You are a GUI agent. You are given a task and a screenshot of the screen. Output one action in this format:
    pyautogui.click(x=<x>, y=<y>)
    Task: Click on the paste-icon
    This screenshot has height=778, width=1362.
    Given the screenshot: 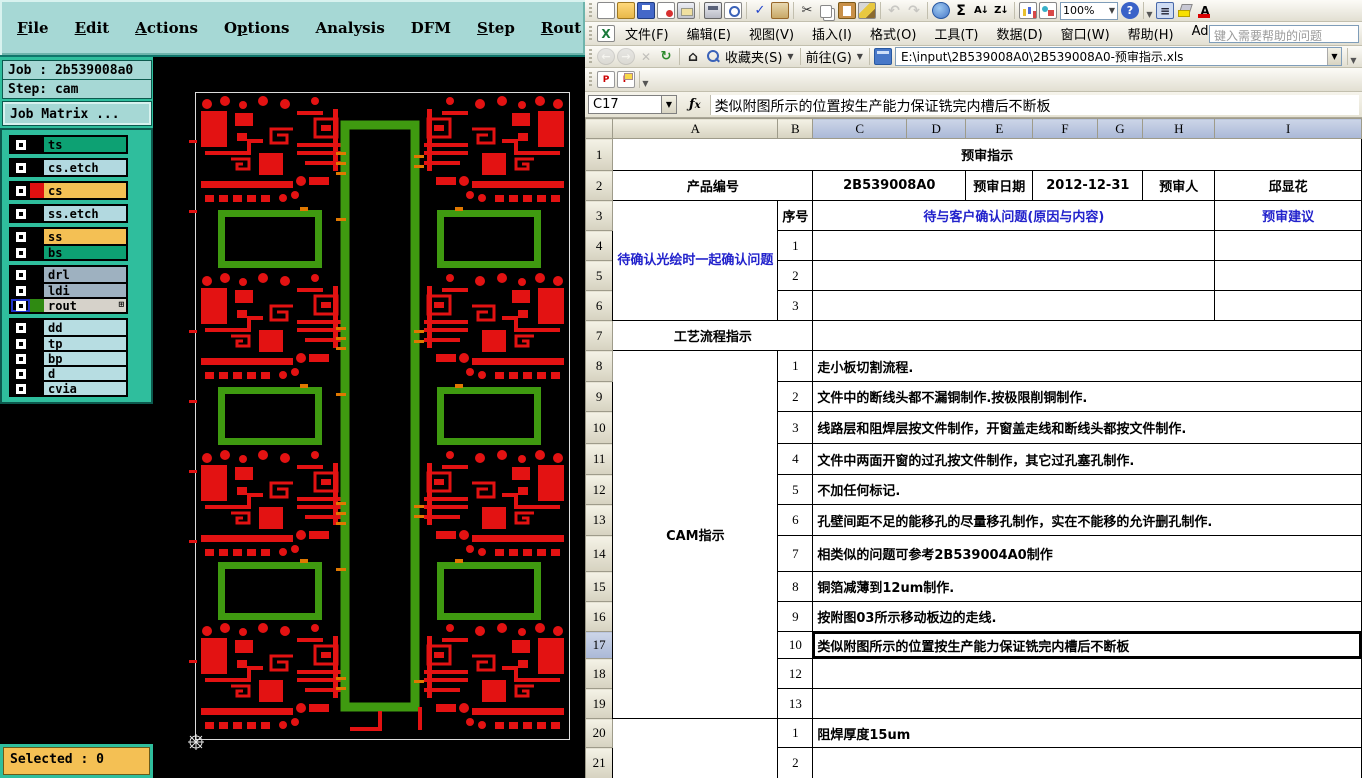 What is the action you would take?
    pyautogui.click(x=847, y=10)
    